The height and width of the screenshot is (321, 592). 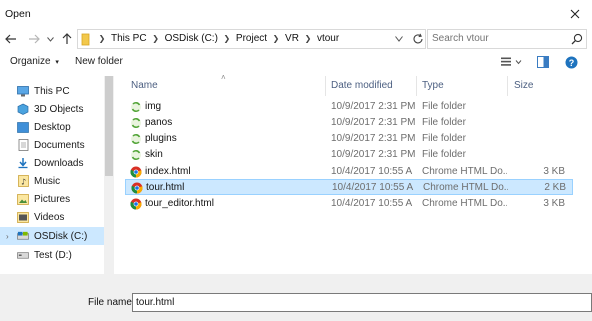 I want to click on pc-icon, so click(x=23, y=91).